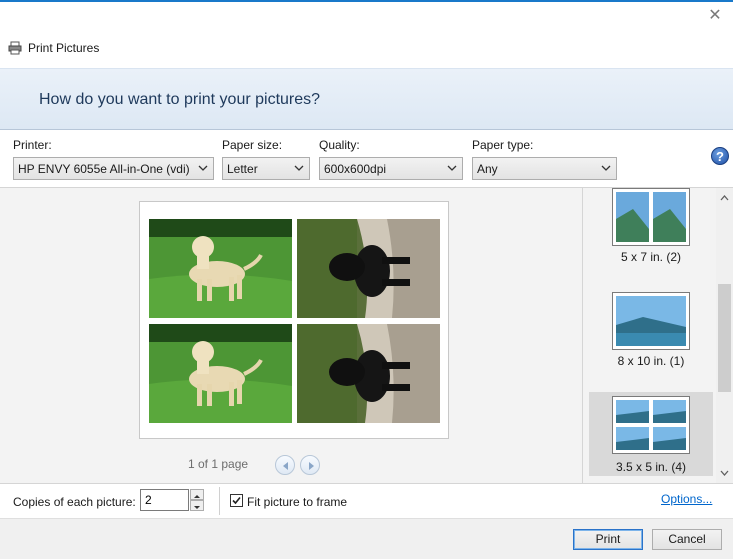 The image size is (733, 559). Describe the element at coordinates (715, 16) in the screenshot. I see `close-button: ✕` at that location.